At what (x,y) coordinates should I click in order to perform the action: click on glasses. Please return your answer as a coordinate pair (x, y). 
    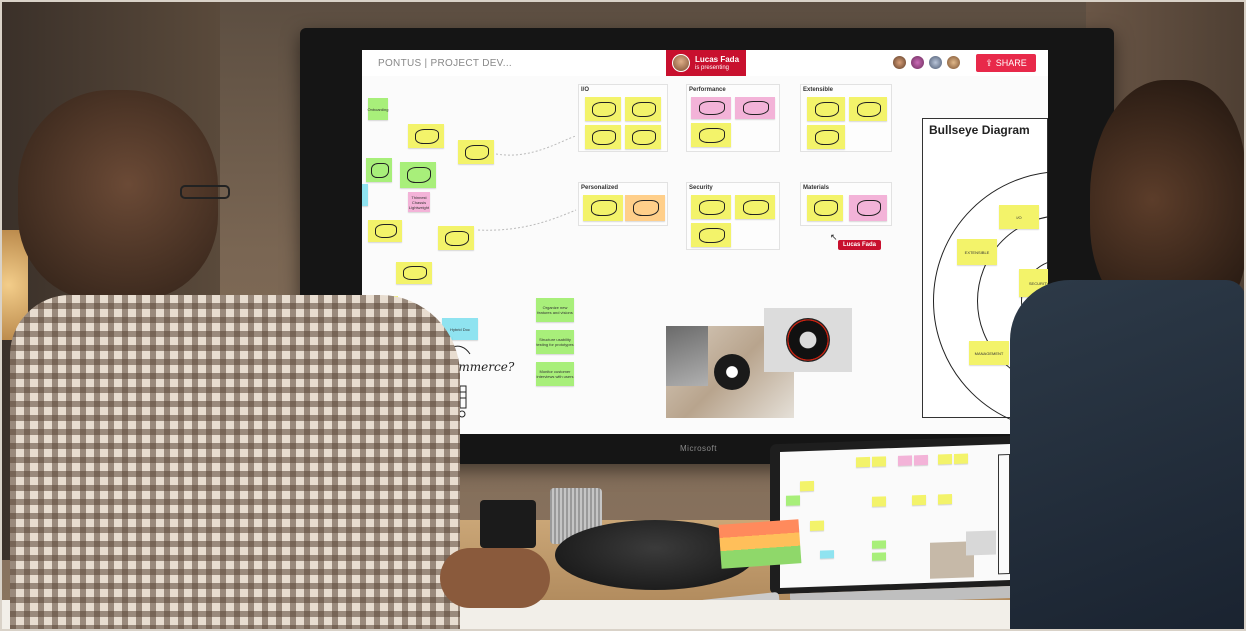
    Looking at the image, I should click on (205, 192).